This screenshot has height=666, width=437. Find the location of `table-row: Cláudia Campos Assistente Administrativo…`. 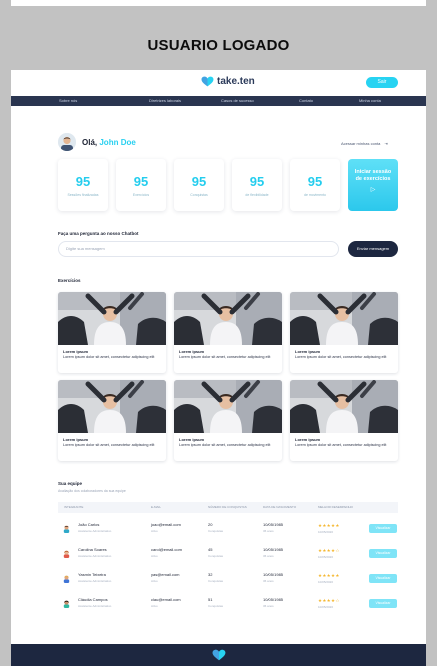

table-row: Cláudia Campos Assistente Administrativo… is located at coordinates (228, 603).